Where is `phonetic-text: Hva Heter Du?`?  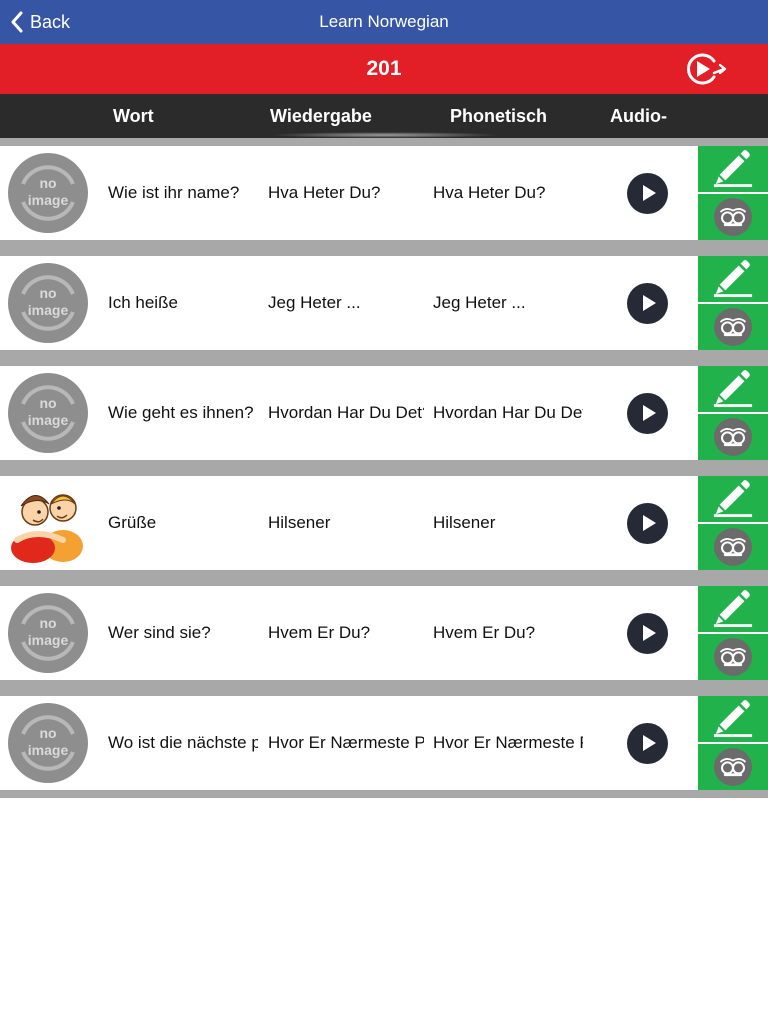 phonetic-text: Hva Heter Du? is located at coordinates (489, 192).